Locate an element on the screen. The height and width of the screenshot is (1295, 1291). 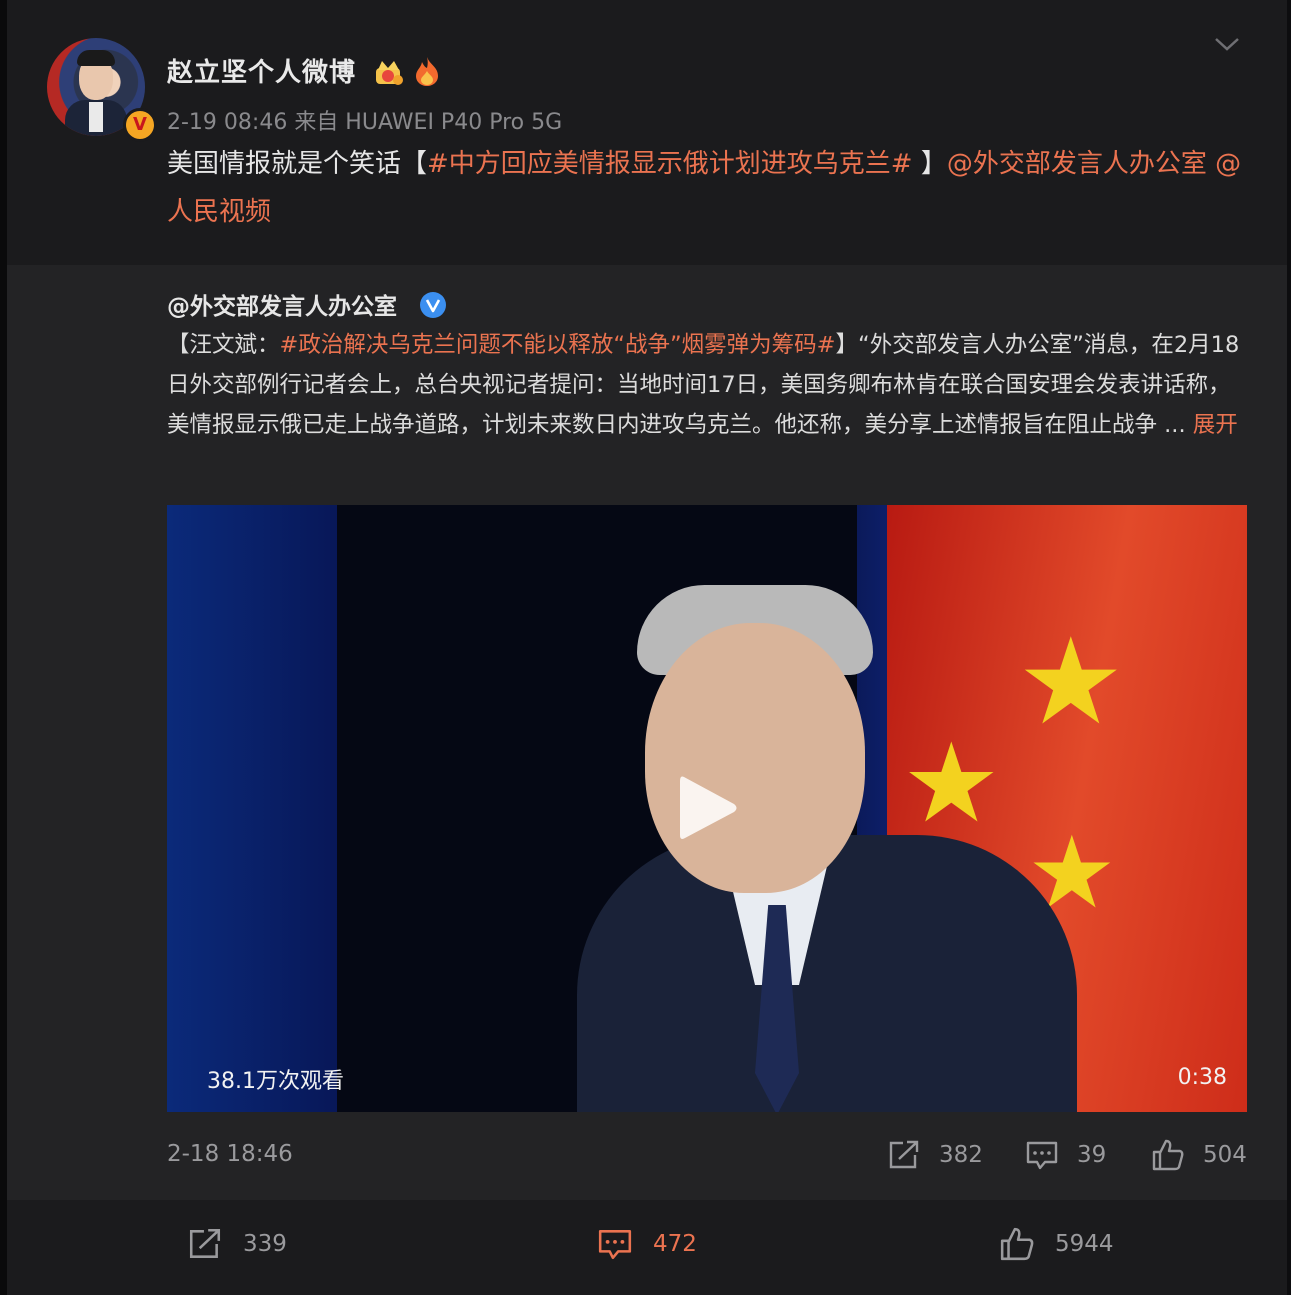
speaker-figure is located at coordinates (827, 973).